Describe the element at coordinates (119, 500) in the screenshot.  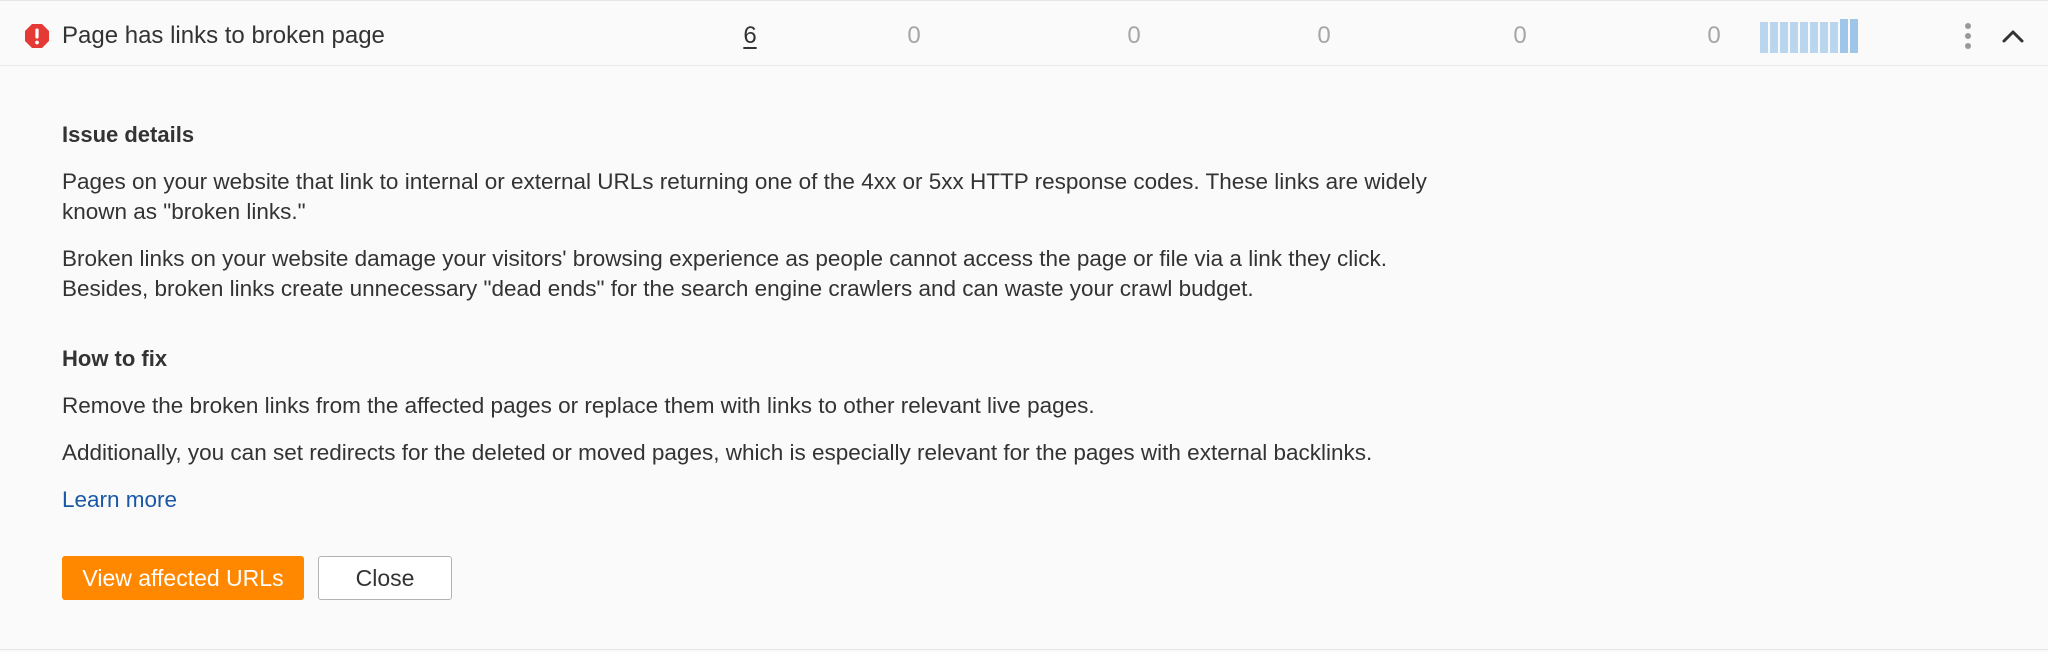
I see `learn-more-link: Learn more` at that location.